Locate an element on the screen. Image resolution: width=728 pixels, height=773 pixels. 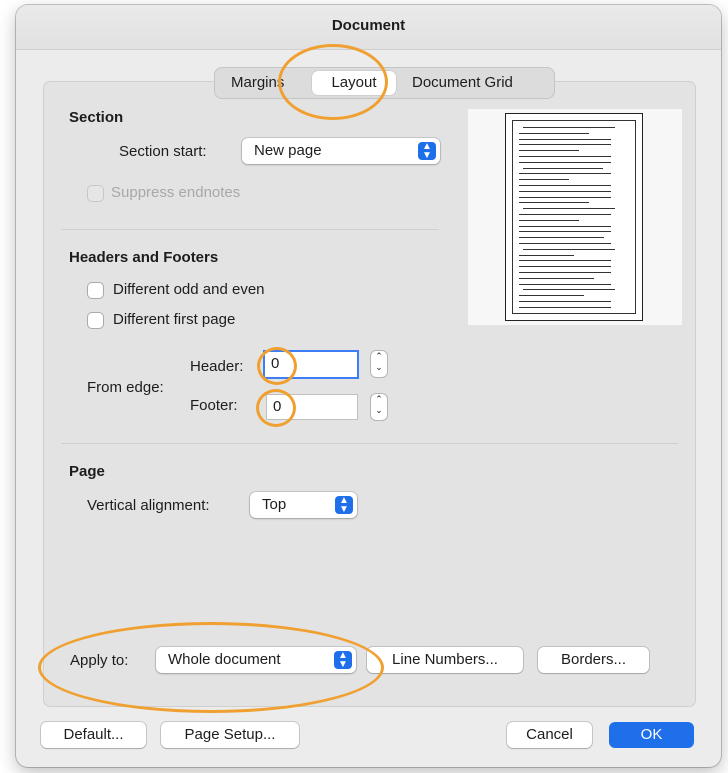
vertical-alignment-label: Vertical alignment: is located at coordinates (148, 505).